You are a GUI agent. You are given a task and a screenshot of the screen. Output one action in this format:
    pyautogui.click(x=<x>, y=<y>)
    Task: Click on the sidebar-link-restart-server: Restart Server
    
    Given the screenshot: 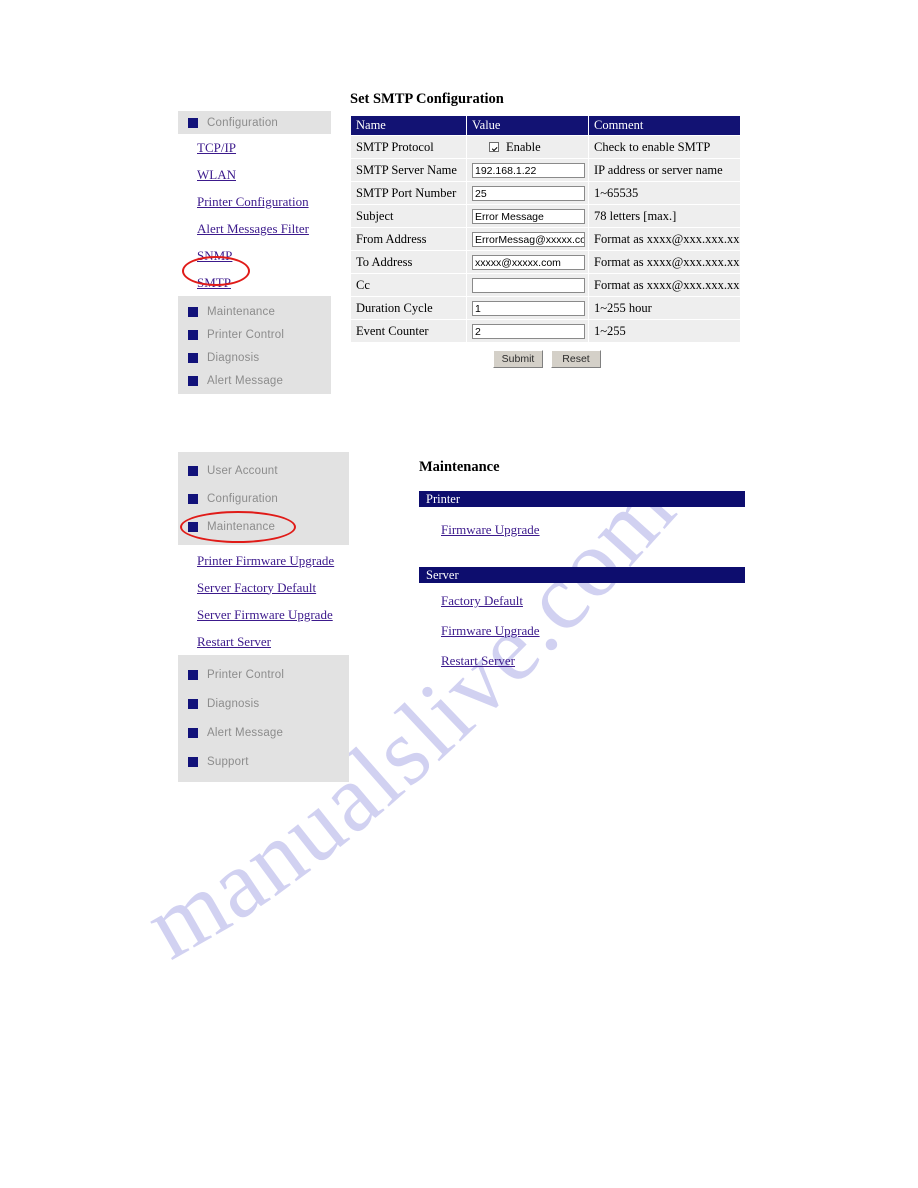 What is the action you would take?
    pyautogui.click(x=263, y=641)
    